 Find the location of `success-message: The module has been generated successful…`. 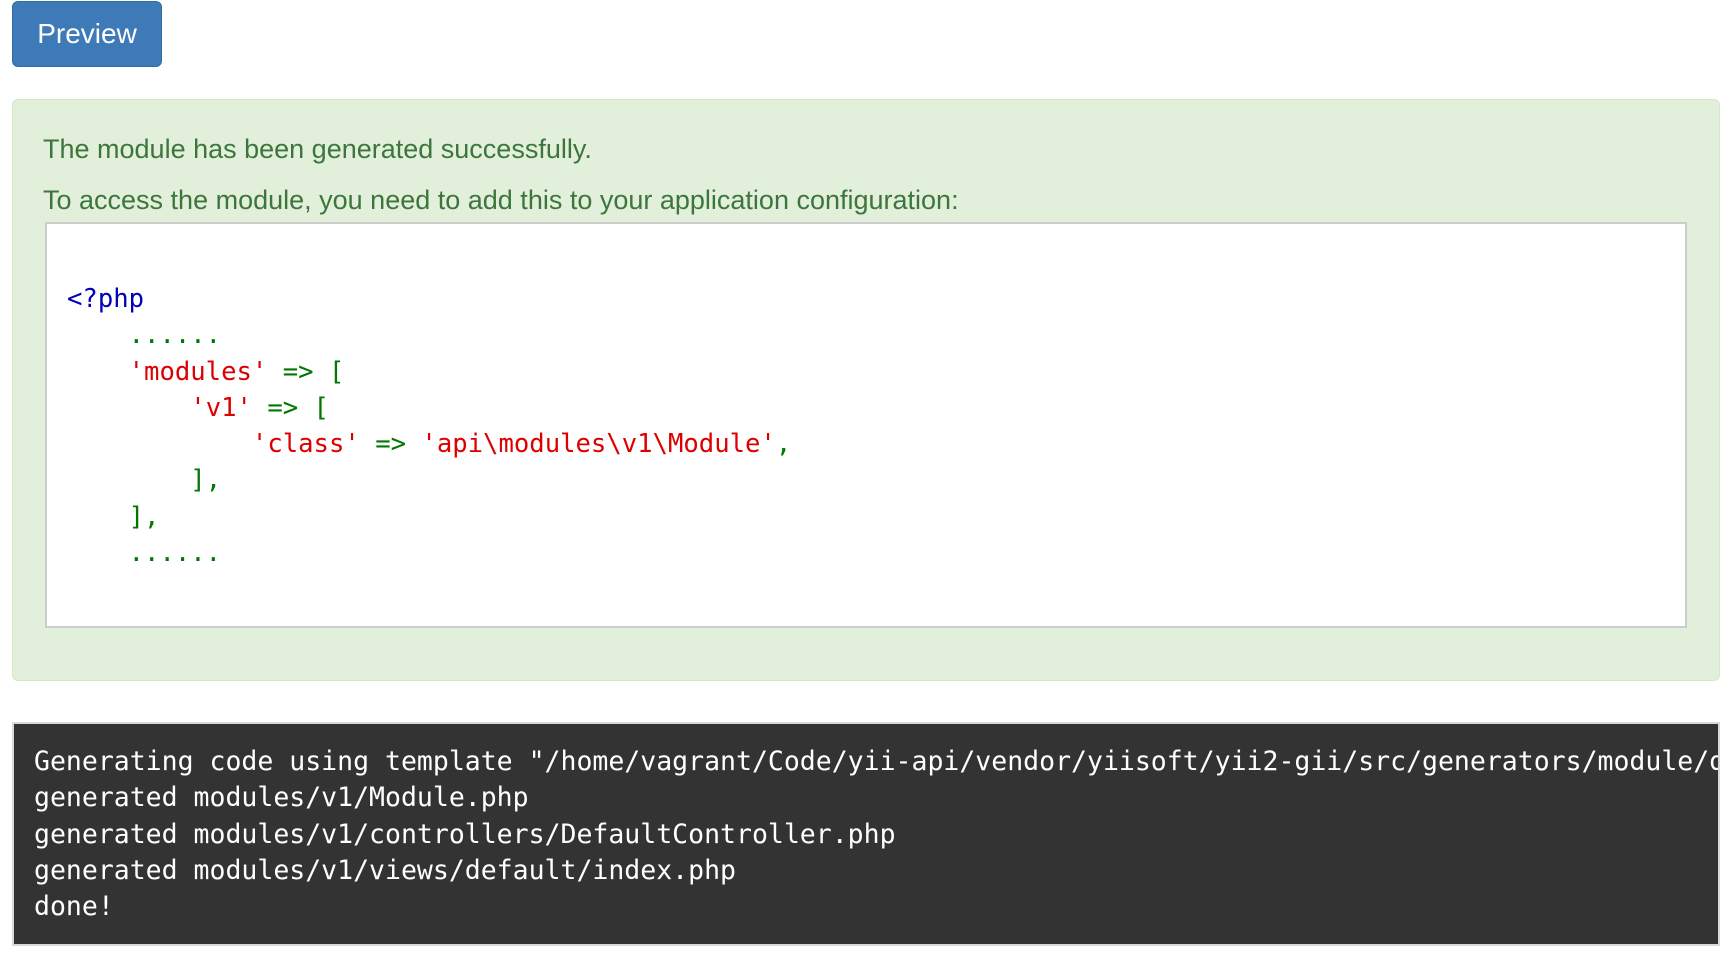

success-message: The module has been generated successful… is located at coordinates (317, 149).